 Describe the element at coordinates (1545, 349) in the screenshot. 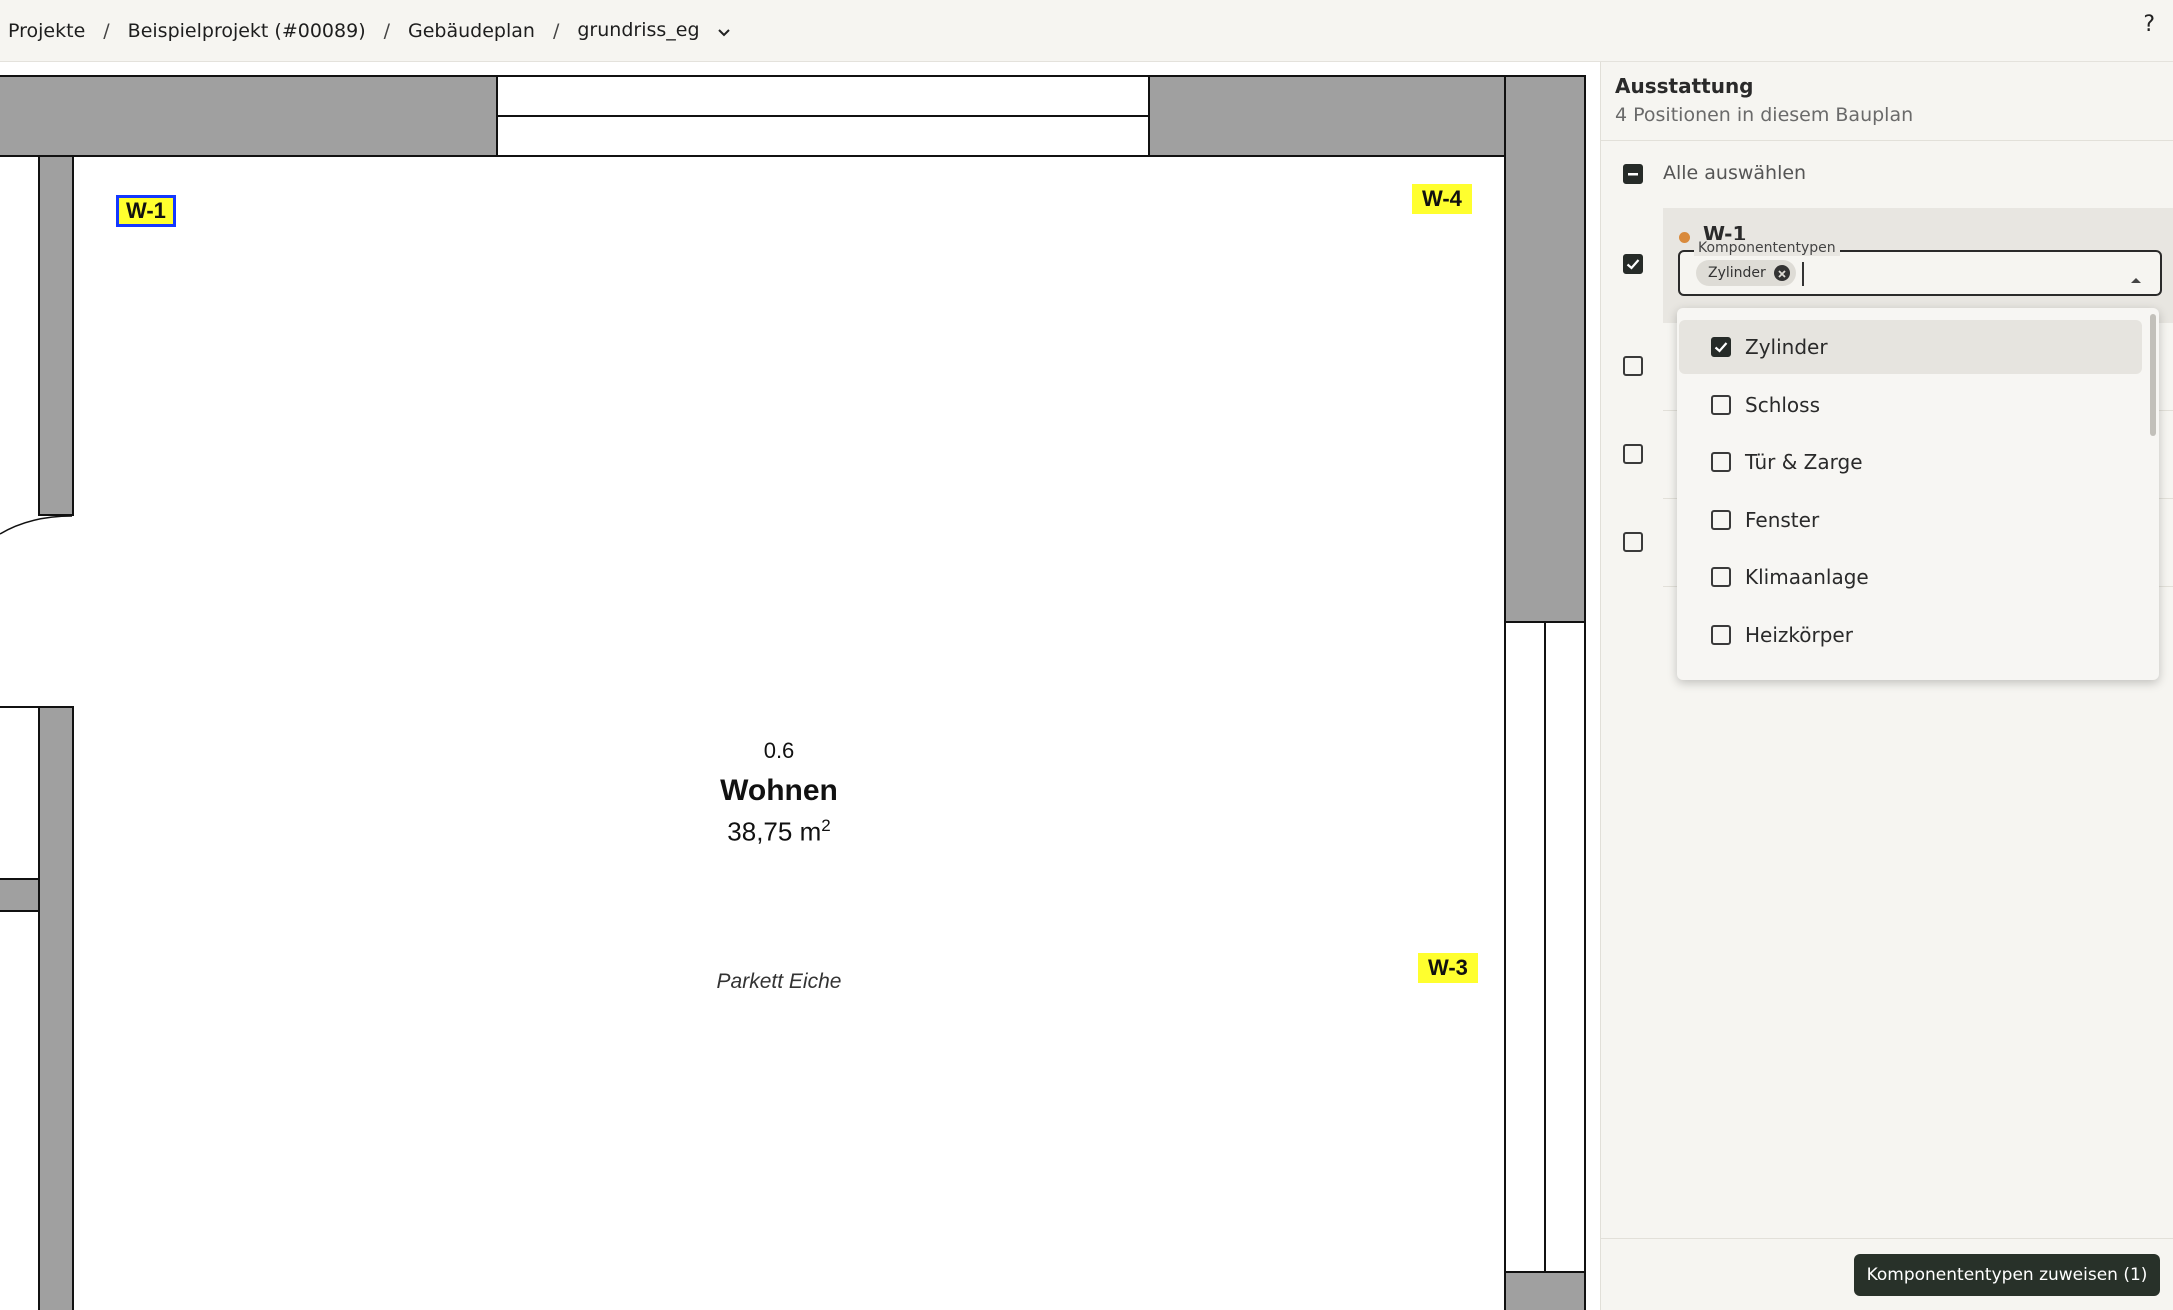

I see `wall-right-upper` at that location.